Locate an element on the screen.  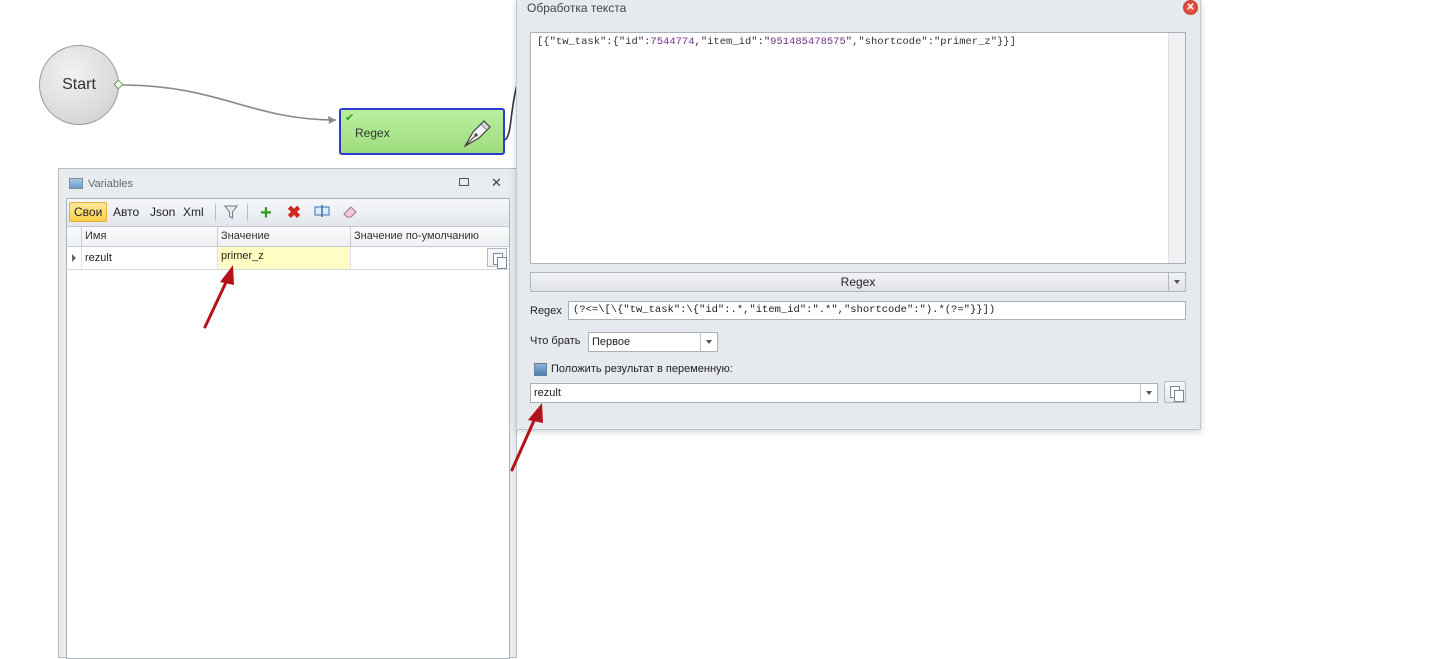
take-select: Первое is located at coordinates (653, 342).